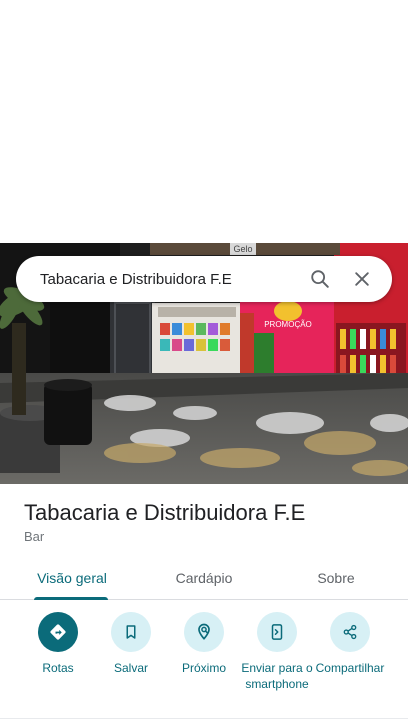  Describe the element at coordinates (72, 578) in the screenshot. I see `tab-overview: Visão geral` at that location.